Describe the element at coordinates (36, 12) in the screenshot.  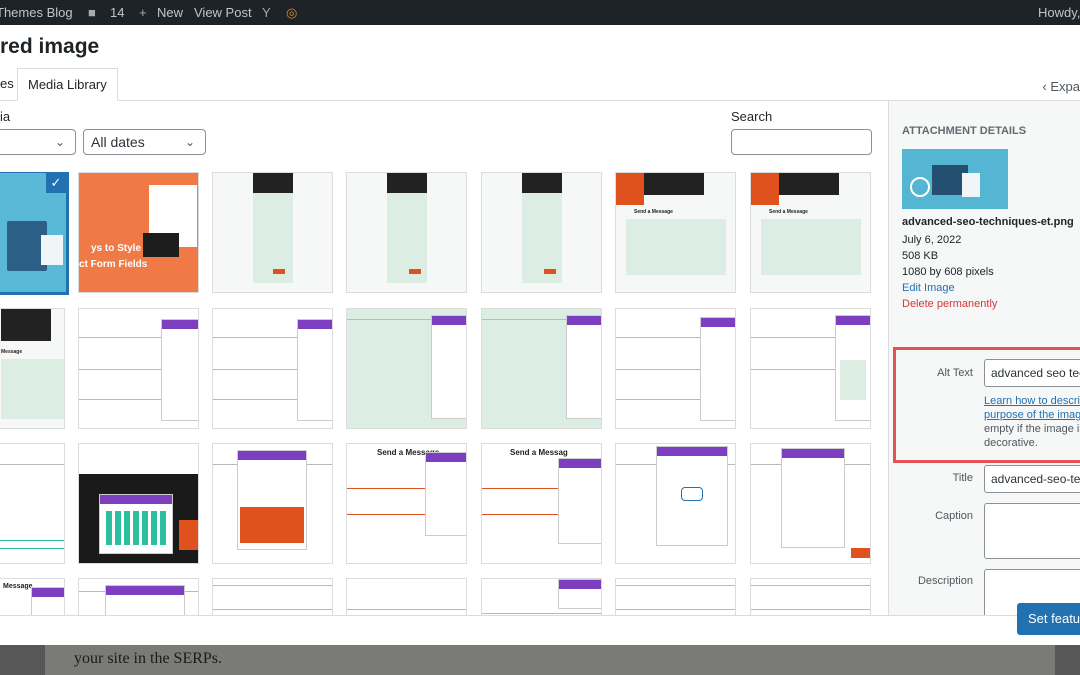
I see `admin-bar-site-name: Themes Blog` at that location.